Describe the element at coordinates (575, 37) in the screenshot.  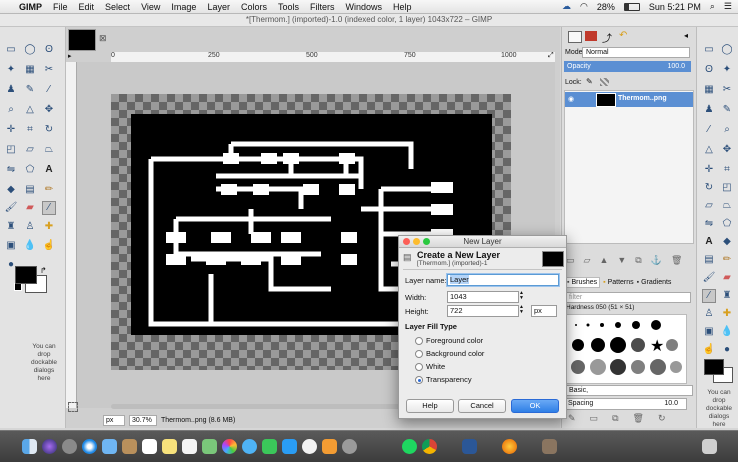
I see `layers-tab-icon` at that location.